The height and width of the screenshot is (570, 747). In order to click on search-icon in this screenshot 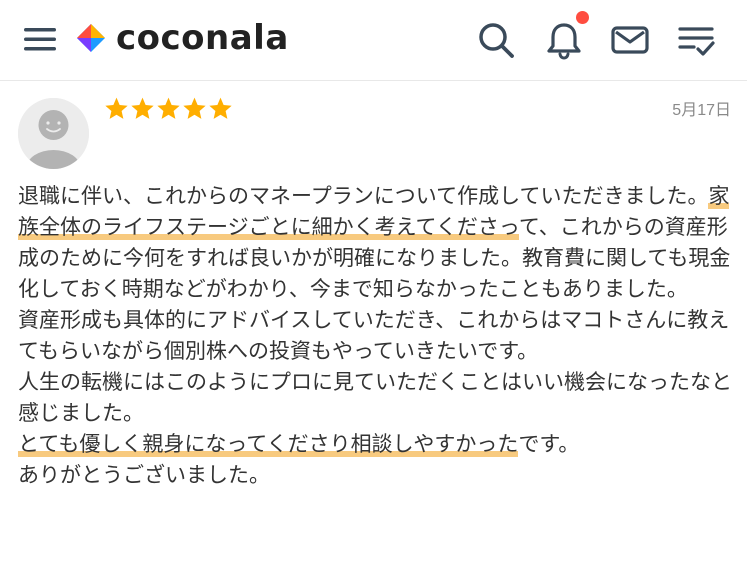, I will do `click(496, 40)`.